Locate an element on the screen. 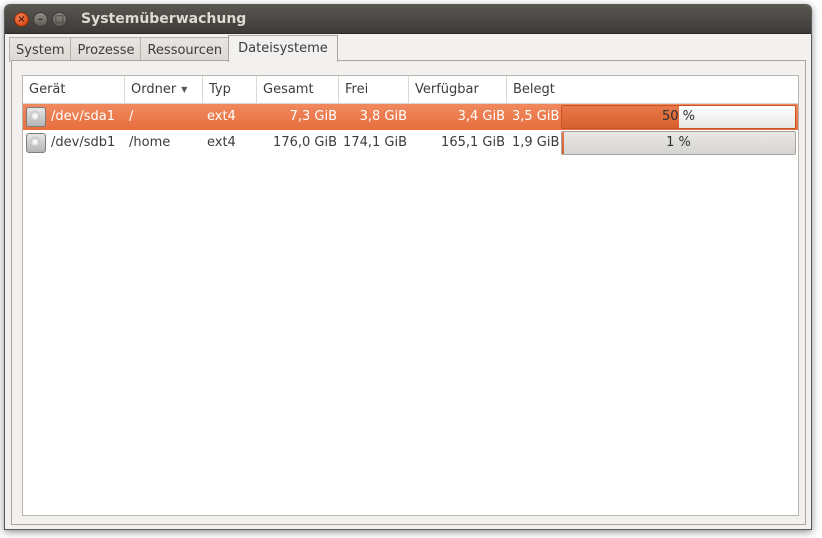 The width and height of the screenshot is (822, 538). column-header-used: Belegt is located at coordinates (653, 90).